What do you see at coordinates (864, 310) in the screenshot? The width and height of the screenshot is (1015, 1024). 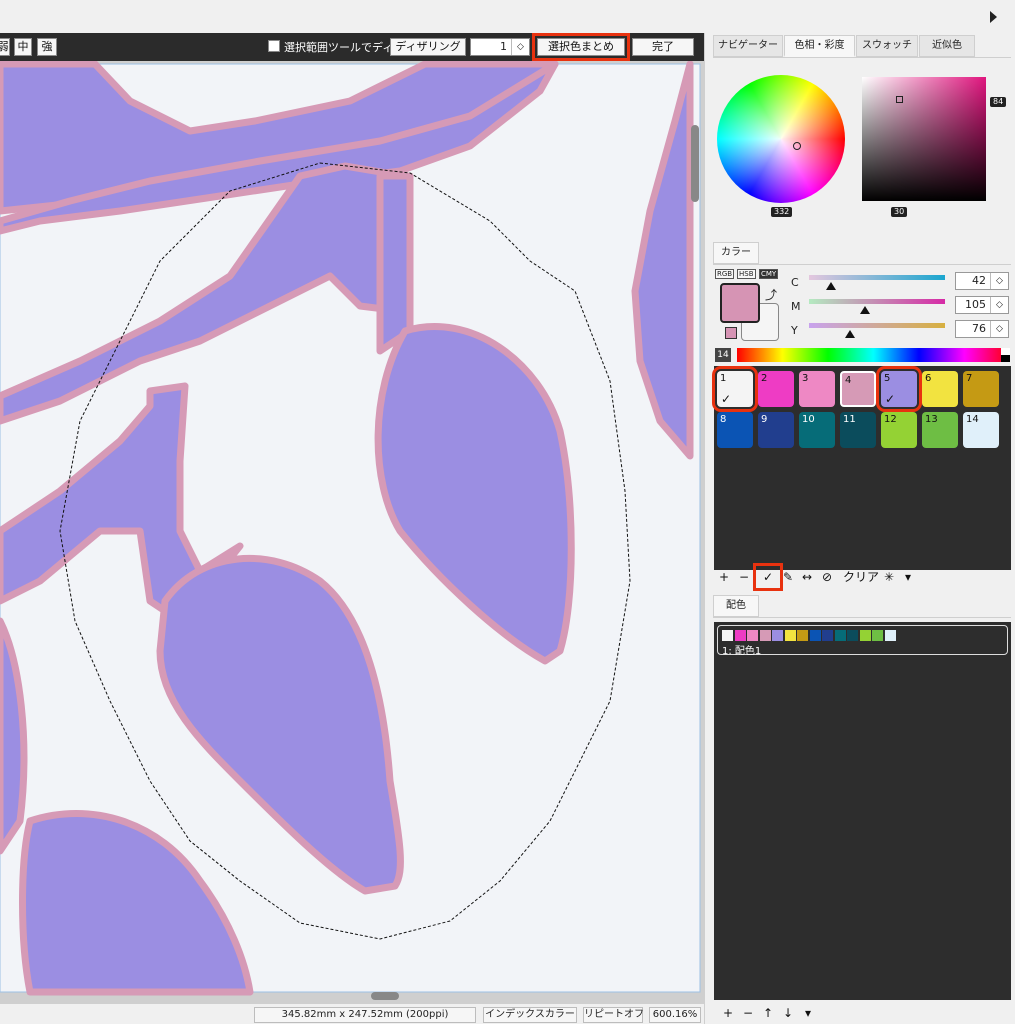 I see `slider-thumb-m` at bounding box center [864, 310].